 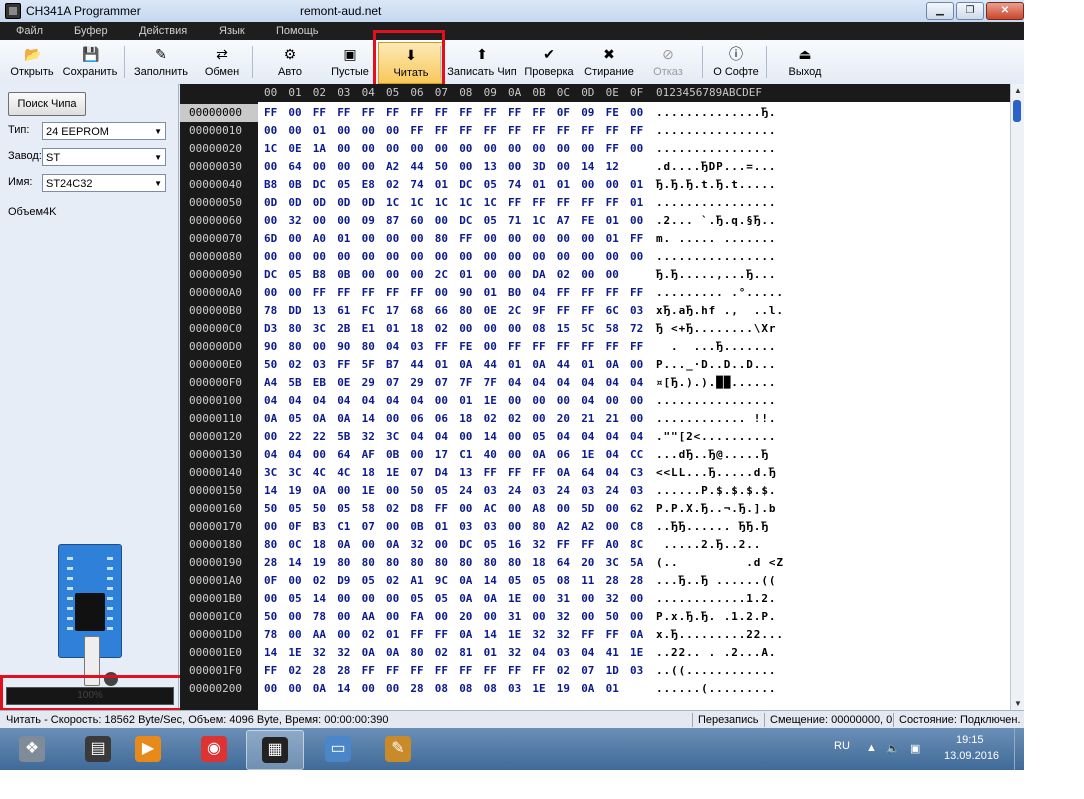 What do you see at coordinates (636, 184) in the screenshot?
I see `hex-byte: 01` at bounding box center [636, 184].